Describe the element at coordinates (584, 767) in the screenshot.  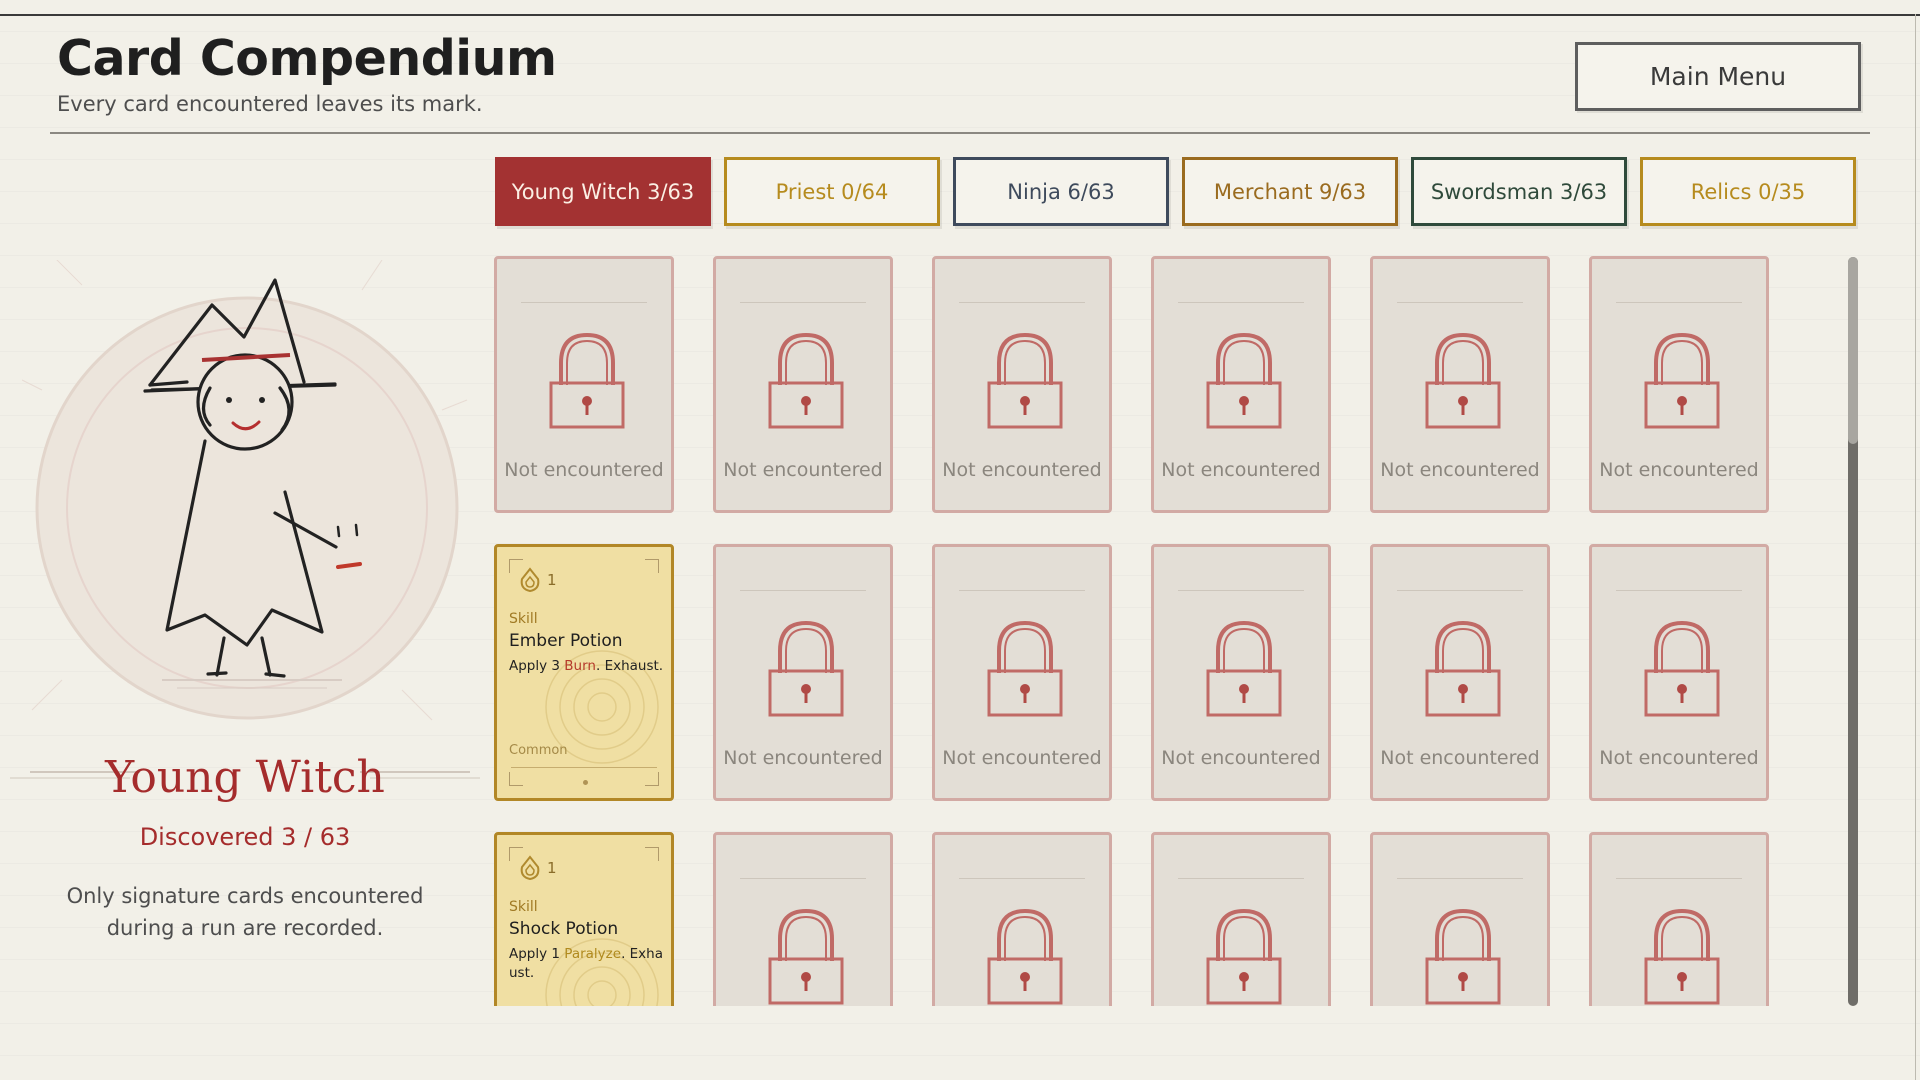
I see `card-rarity-divider` at that location.